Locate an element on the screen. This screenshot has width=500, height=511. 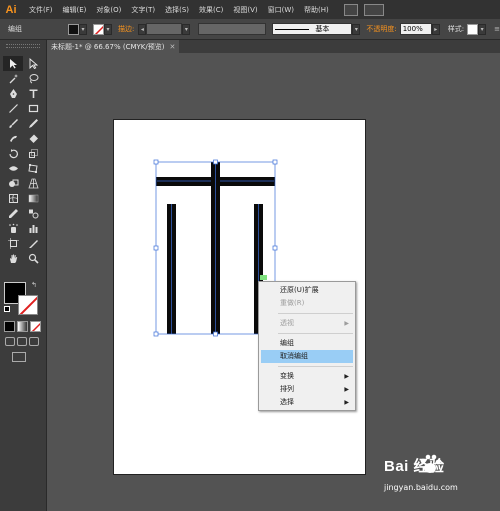
stroke-label: 描边: is located at coordinates (126, 29).